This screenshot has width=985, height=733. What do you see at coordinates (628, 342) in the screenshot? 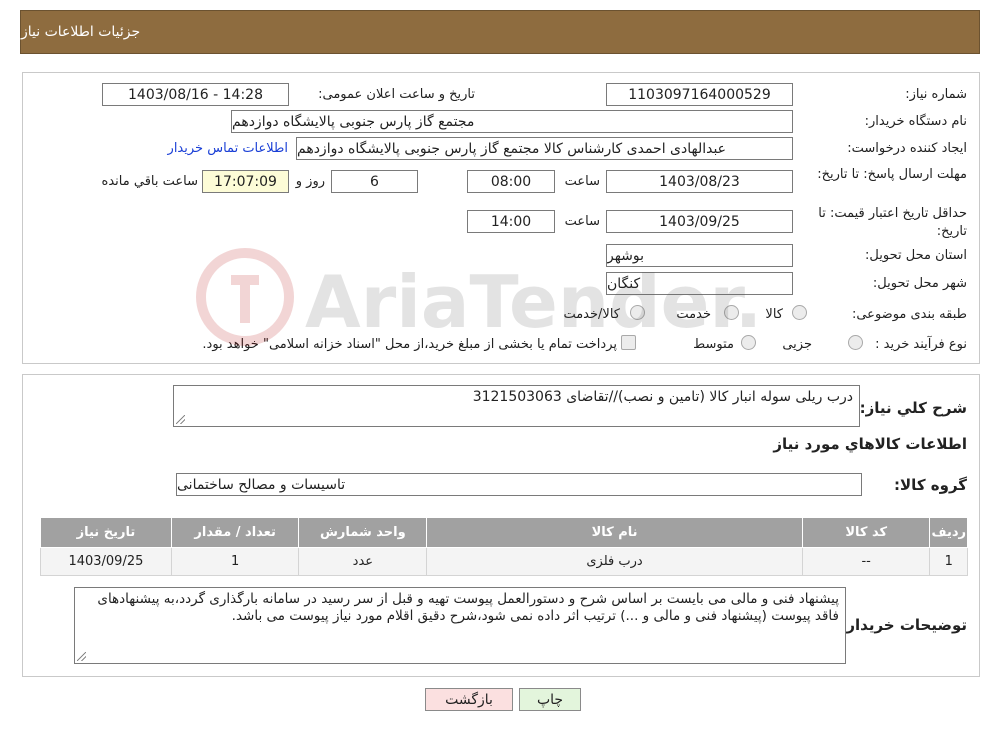
I see `treasury-checkbox` at bounding box center [628, 342].